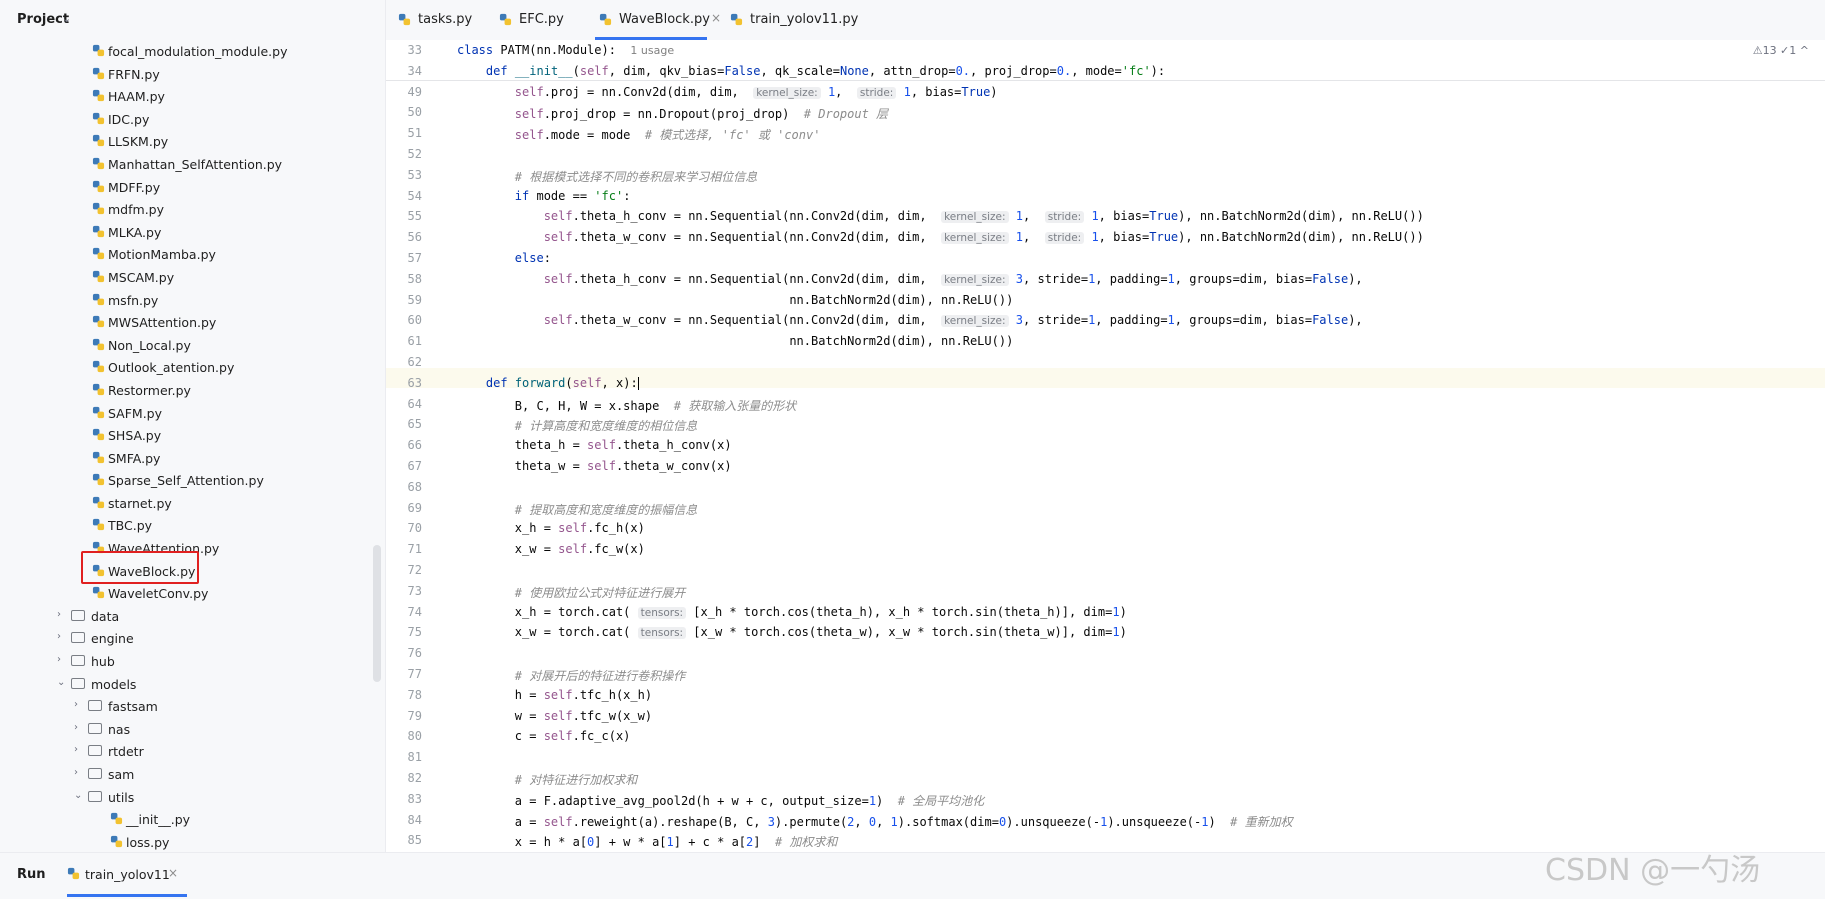 The image size is (1825, 899). I want to click on tree-folder: › engine, so click(185, 638).